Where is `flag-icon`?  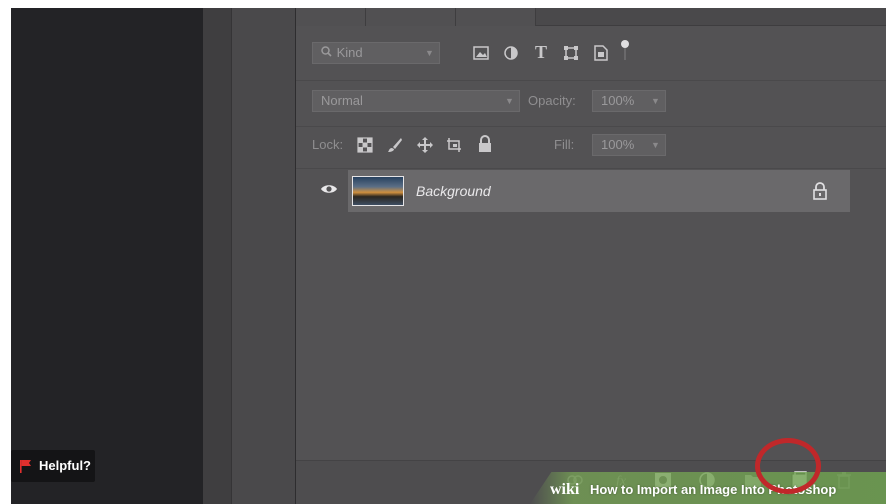
flag-icon is located at coordinates (26, 466).